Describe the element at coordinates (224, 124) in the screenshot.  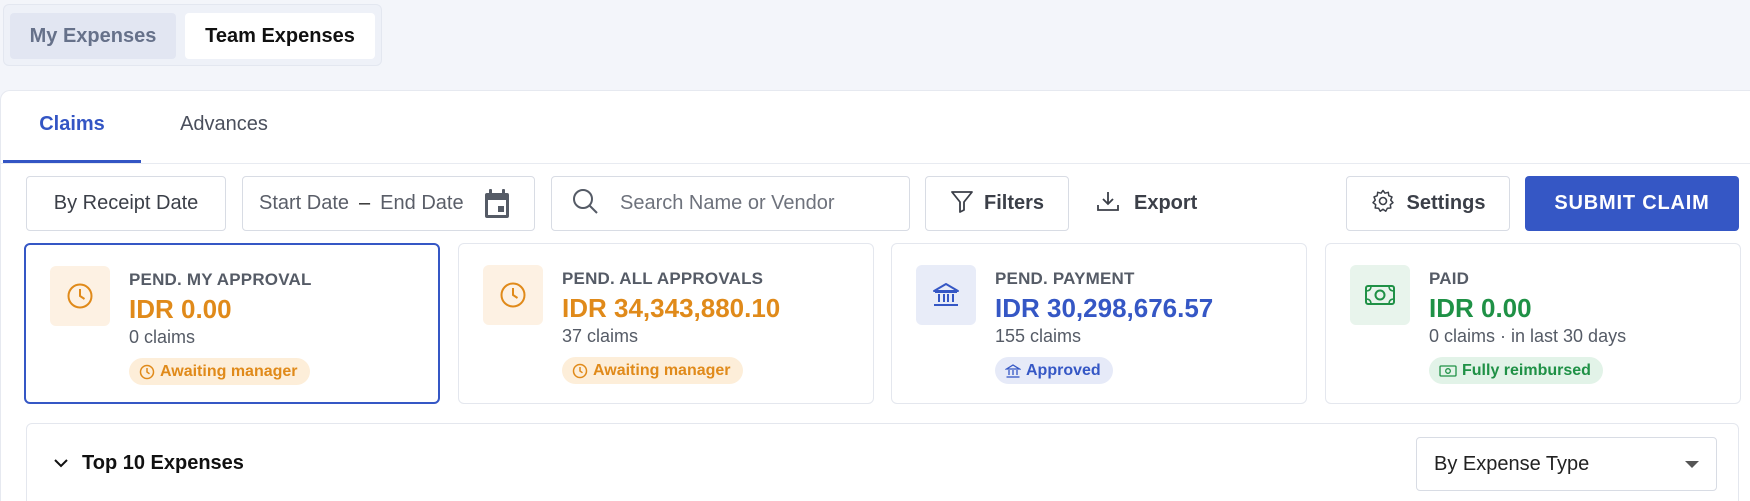
I see `tab-advances-label: Advances` at that location.